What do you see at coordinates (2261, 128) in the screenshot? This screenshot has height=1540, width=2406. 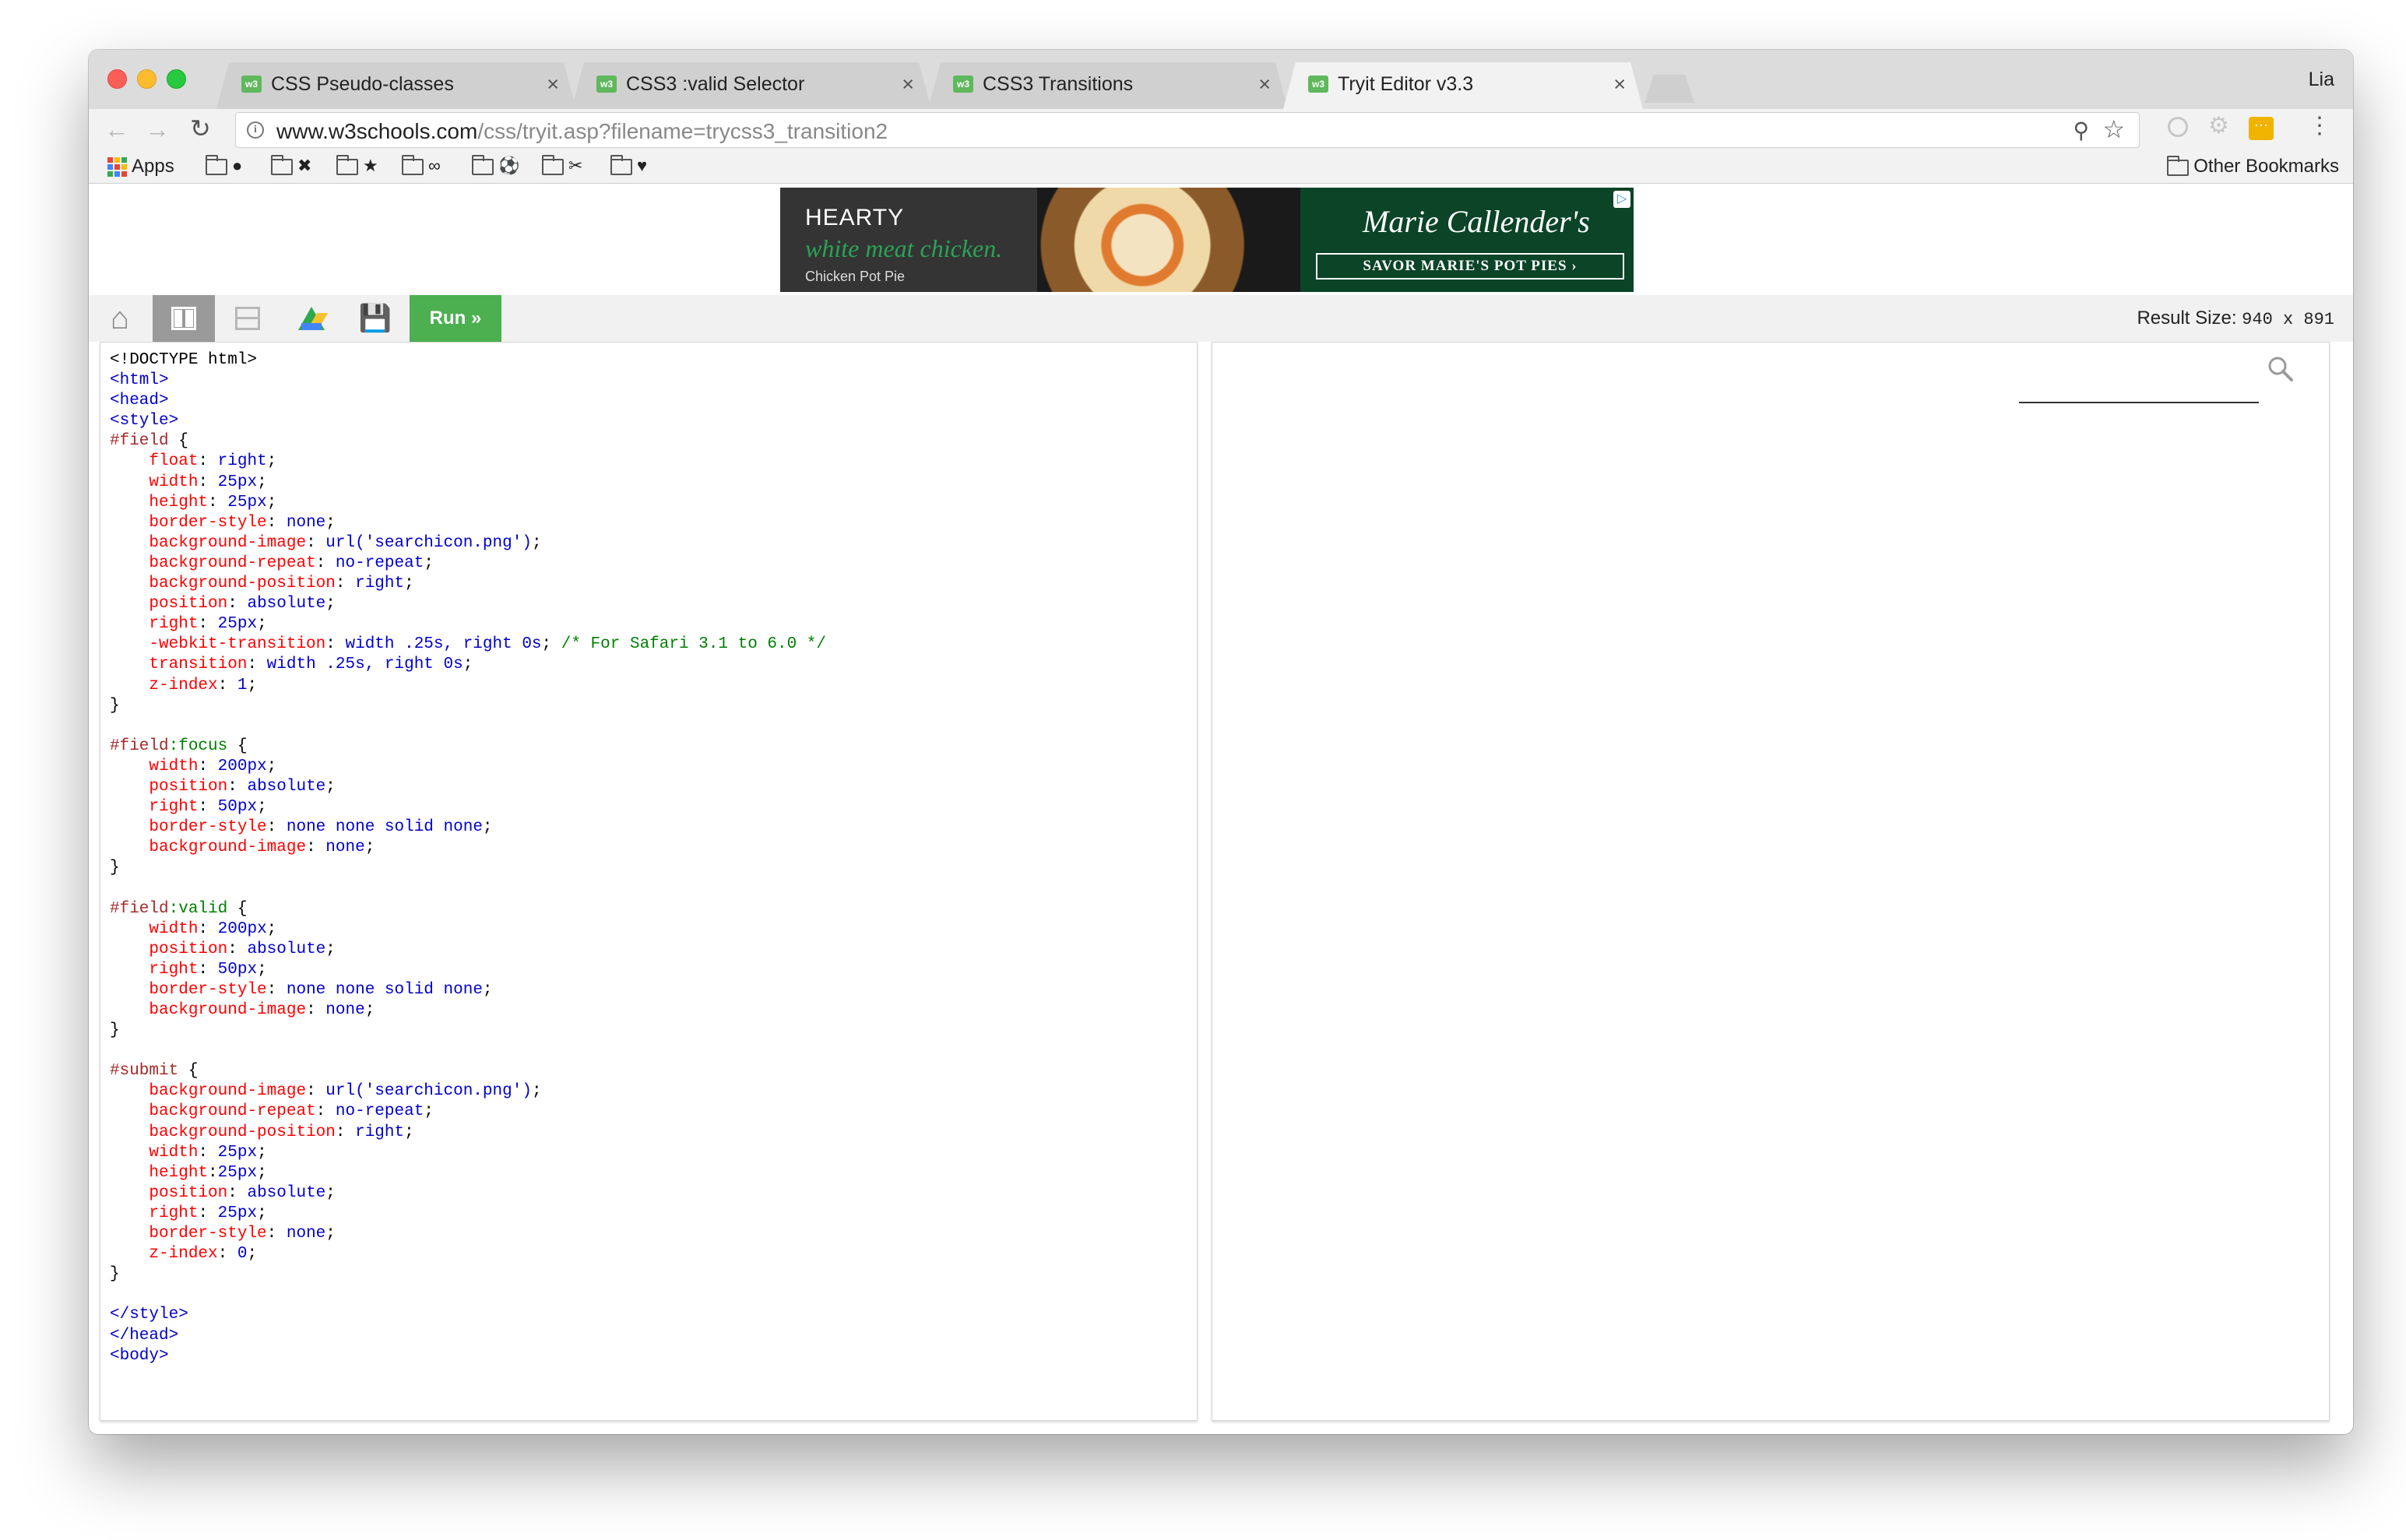 I see `extension-folder-icon: ⋯` at bounding box center [2261, 128].